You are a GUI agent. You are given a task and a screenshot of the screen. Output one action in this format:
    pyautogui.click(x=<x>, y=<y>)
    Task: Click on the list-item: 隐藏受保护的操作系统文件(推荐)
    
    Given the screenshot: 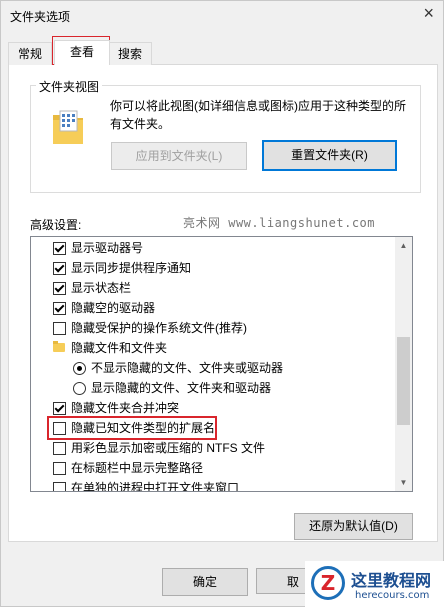 What is the action you would take?
    pyautogui.click(x=211, y=328)
    